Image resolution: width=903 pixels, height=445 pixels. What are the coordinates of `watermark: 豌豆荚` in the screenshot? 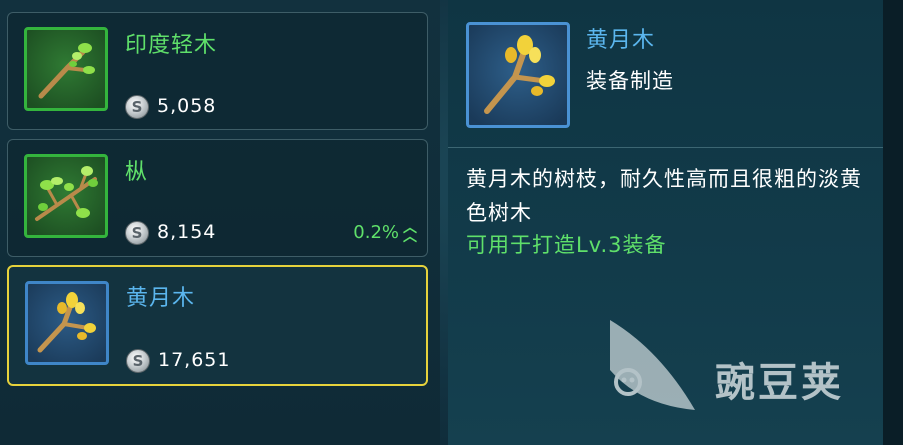 It's located at (745, 365).